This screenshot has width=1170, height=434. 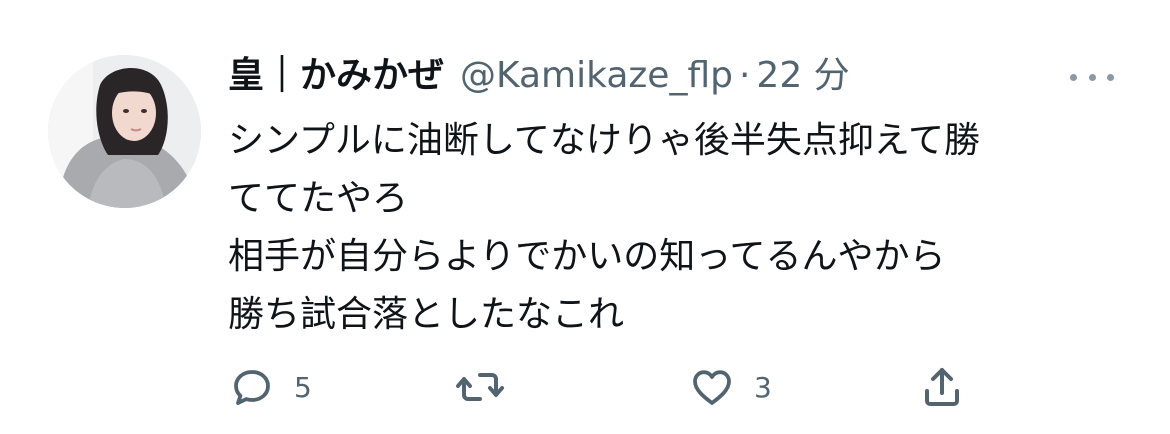 What do you see at coordinates (303, 387) in the screenshot?
I see `reply-count: 5` at bounding box center [303, 387].